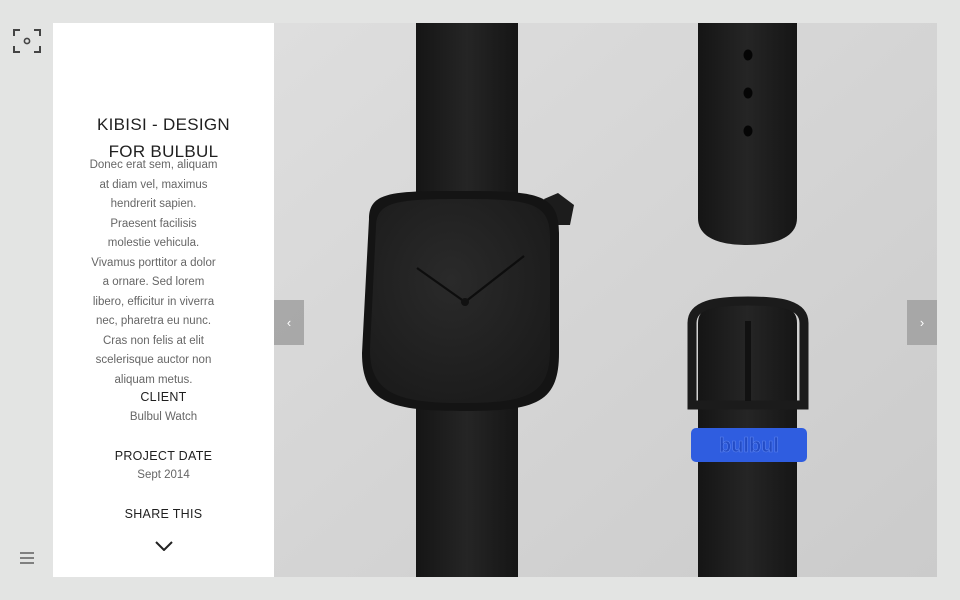  I want to click on slider-next-button: ›, so click(922, 322).